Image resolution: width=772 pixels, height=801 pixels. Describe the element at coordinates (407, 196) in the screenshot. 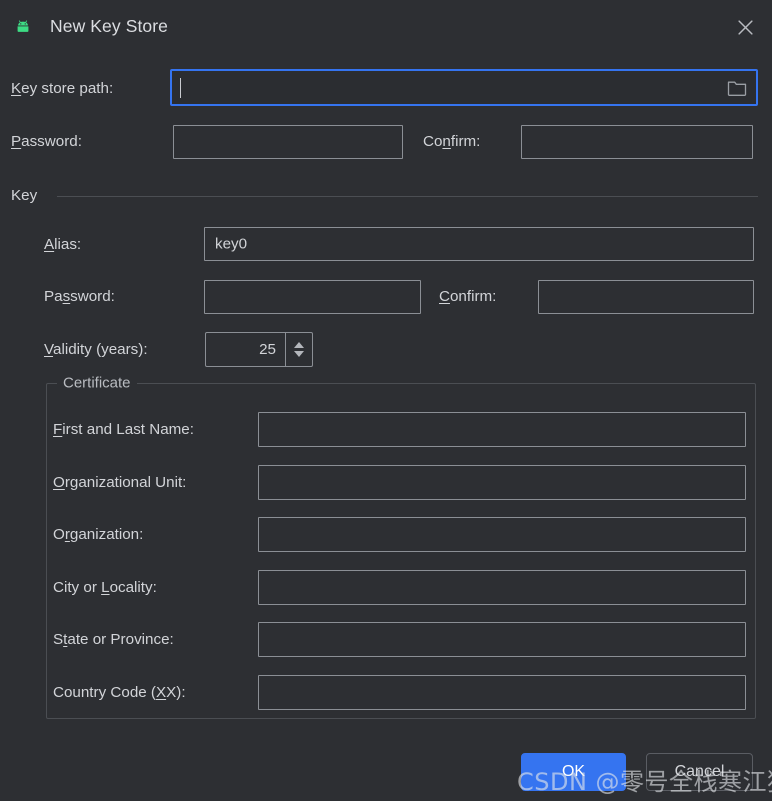

I see `key-section-divider` at that location.